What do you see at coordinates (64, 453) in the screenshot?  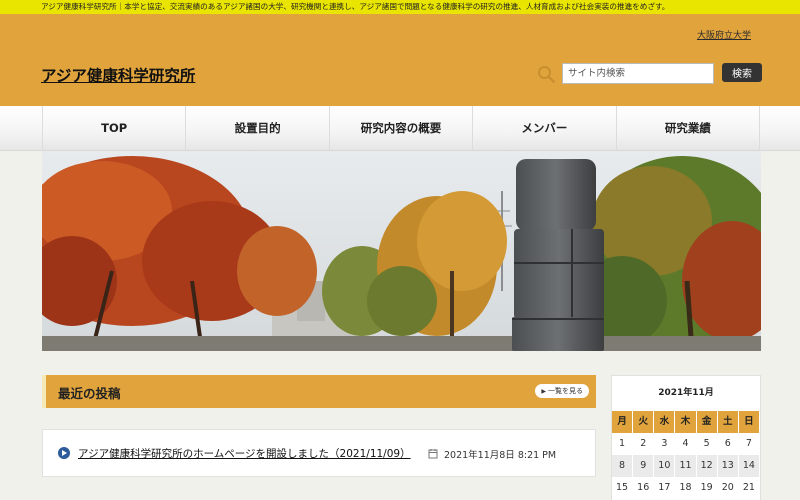 I see `play-circle-icon` at bounding box center [64, 453].